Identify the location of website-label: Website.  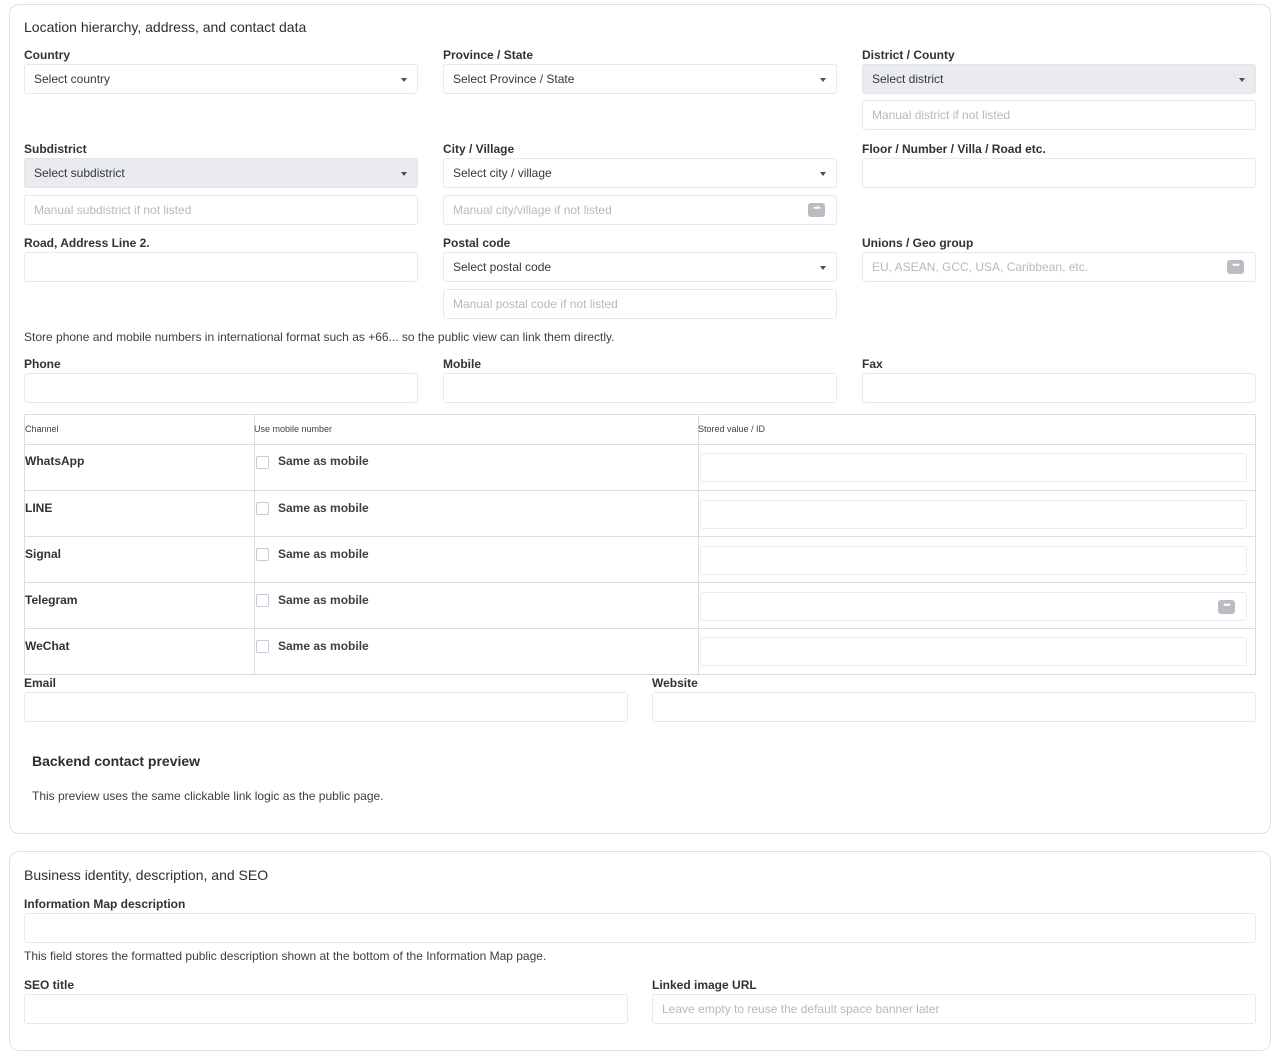
(675, 683).